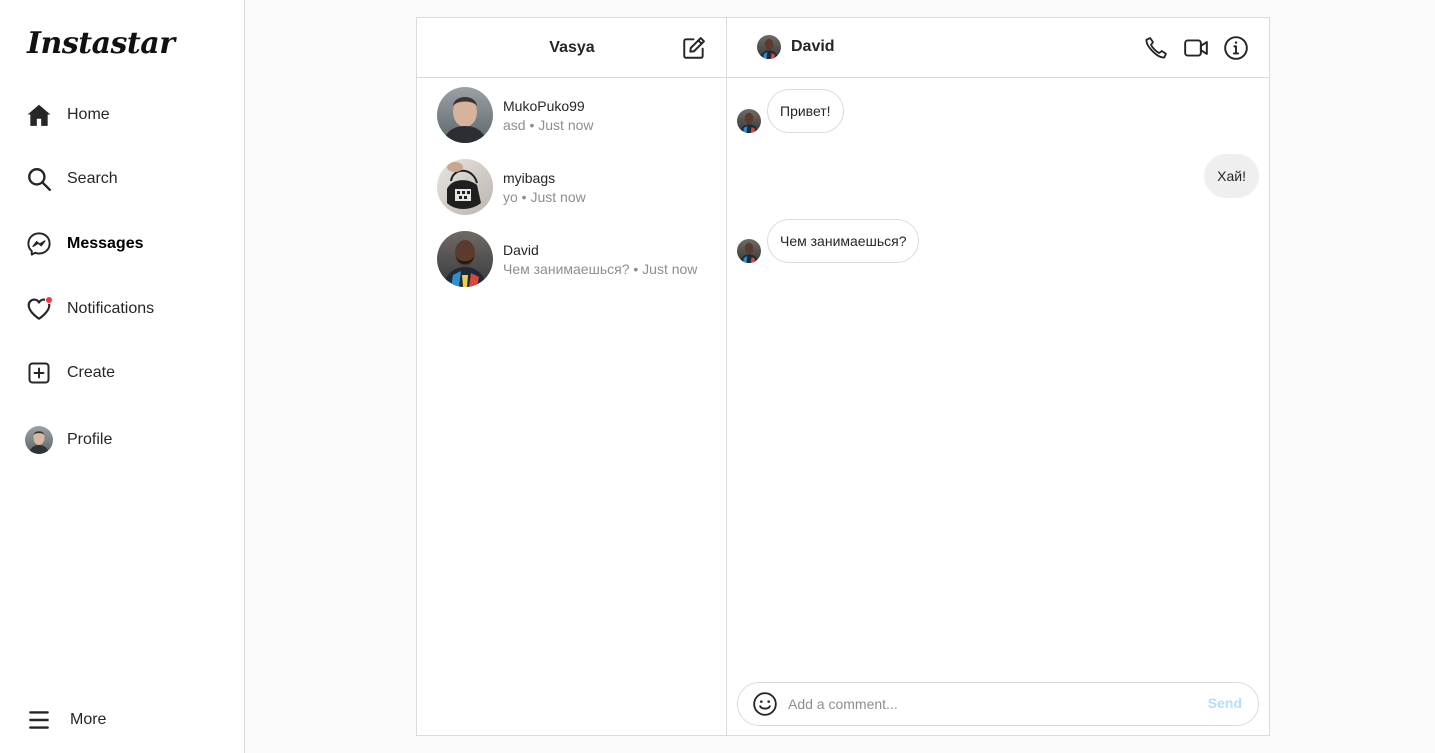  I want to click on thread-item: myibags yo • Just now, so click(577, 187).